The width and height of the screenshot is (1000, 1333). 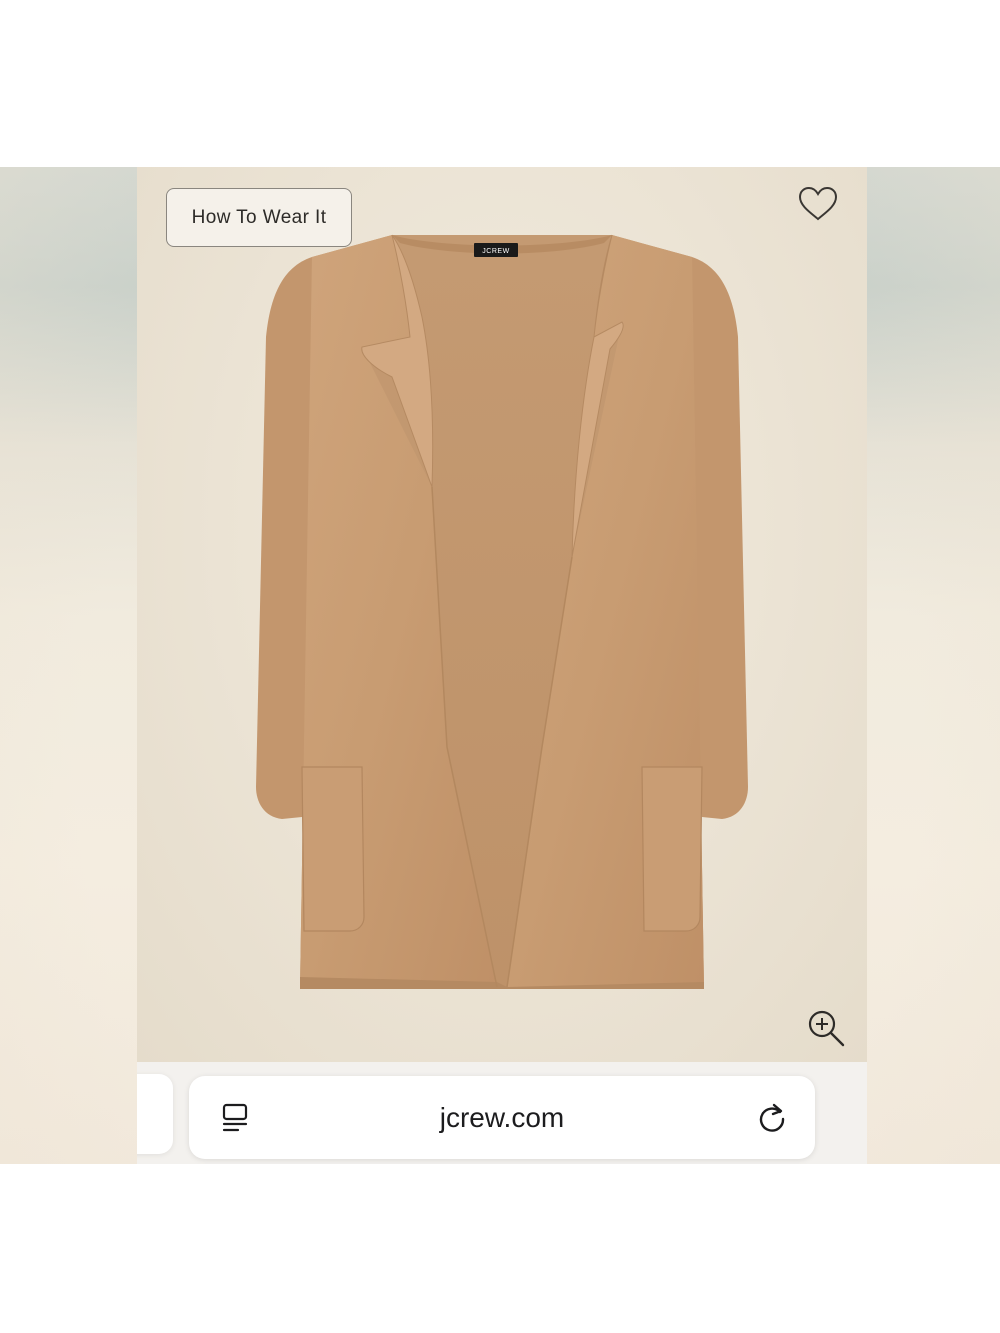 What do you see at coordinates (259, 217) in the screenshot?
I see `how-to-wear-it-button: How To Wear It` at bounding box center [259, 217].